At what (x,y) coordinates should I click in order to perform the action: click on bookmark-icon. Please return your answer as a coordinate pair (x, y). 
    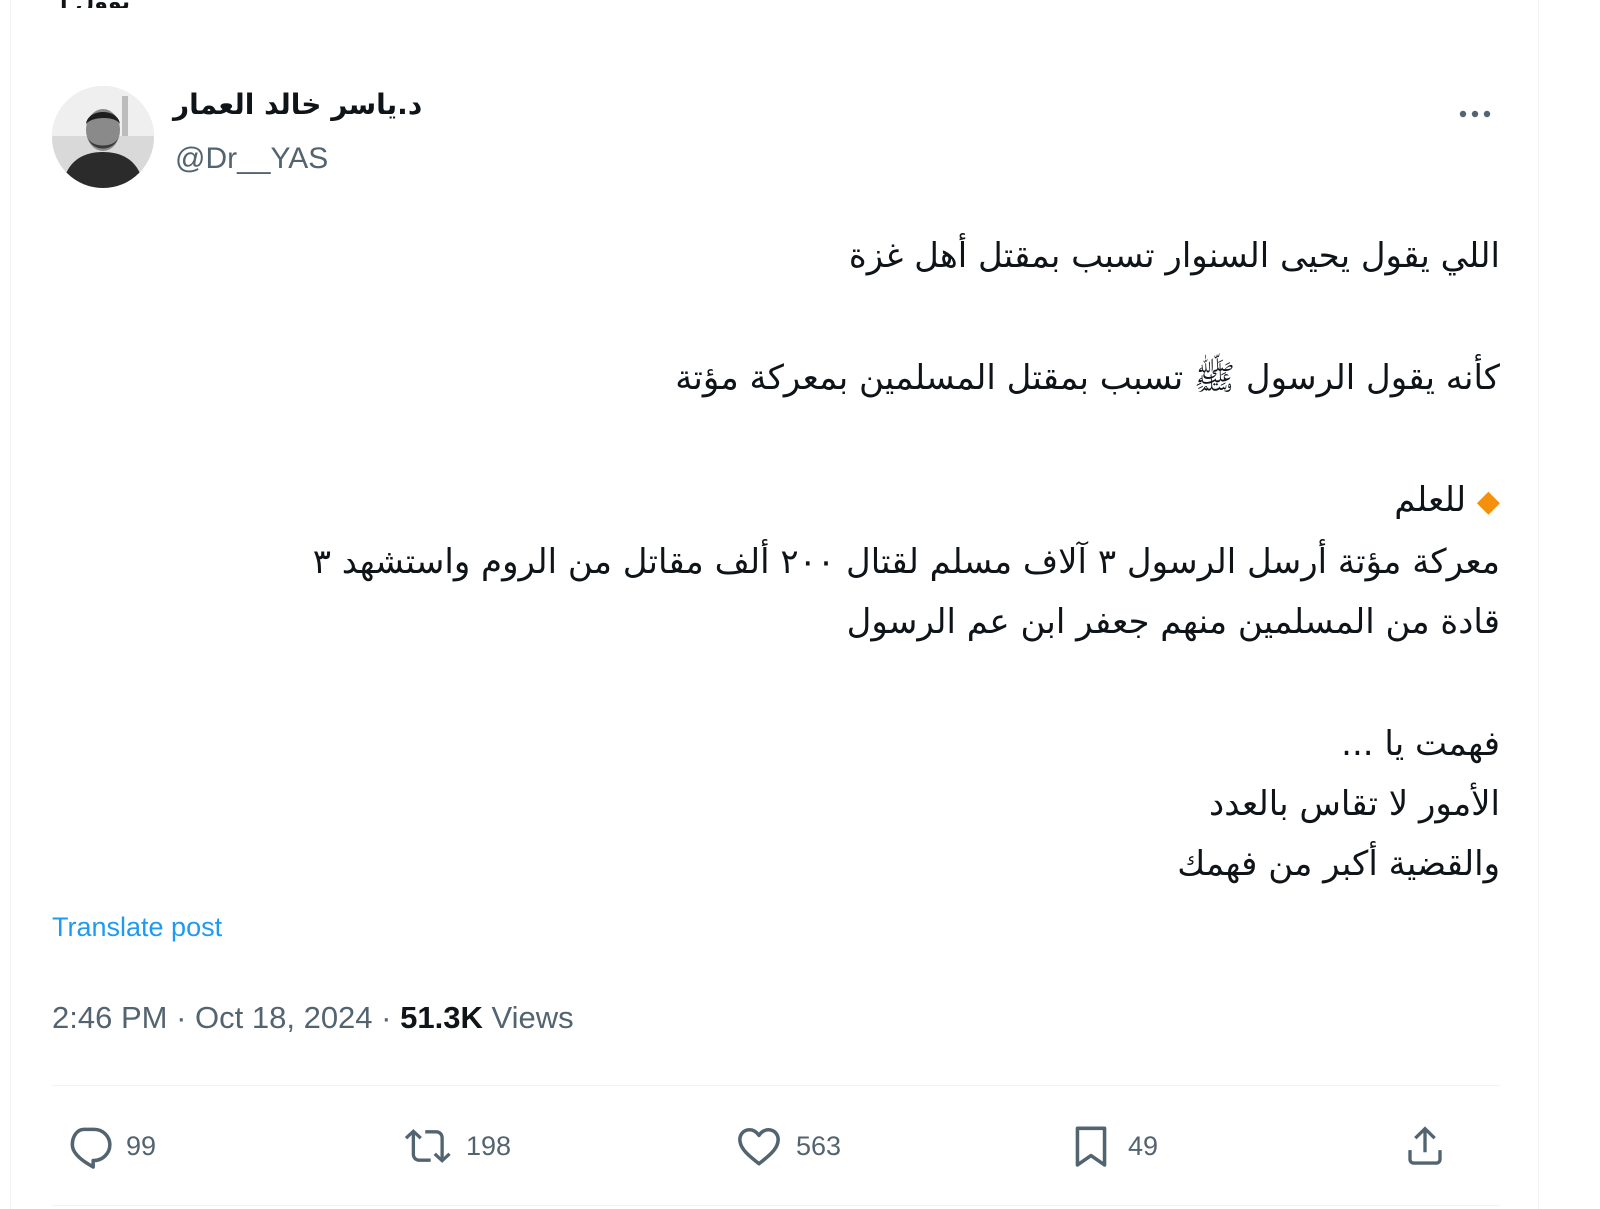
    Looking at the image, I should click on (1091, 1146).